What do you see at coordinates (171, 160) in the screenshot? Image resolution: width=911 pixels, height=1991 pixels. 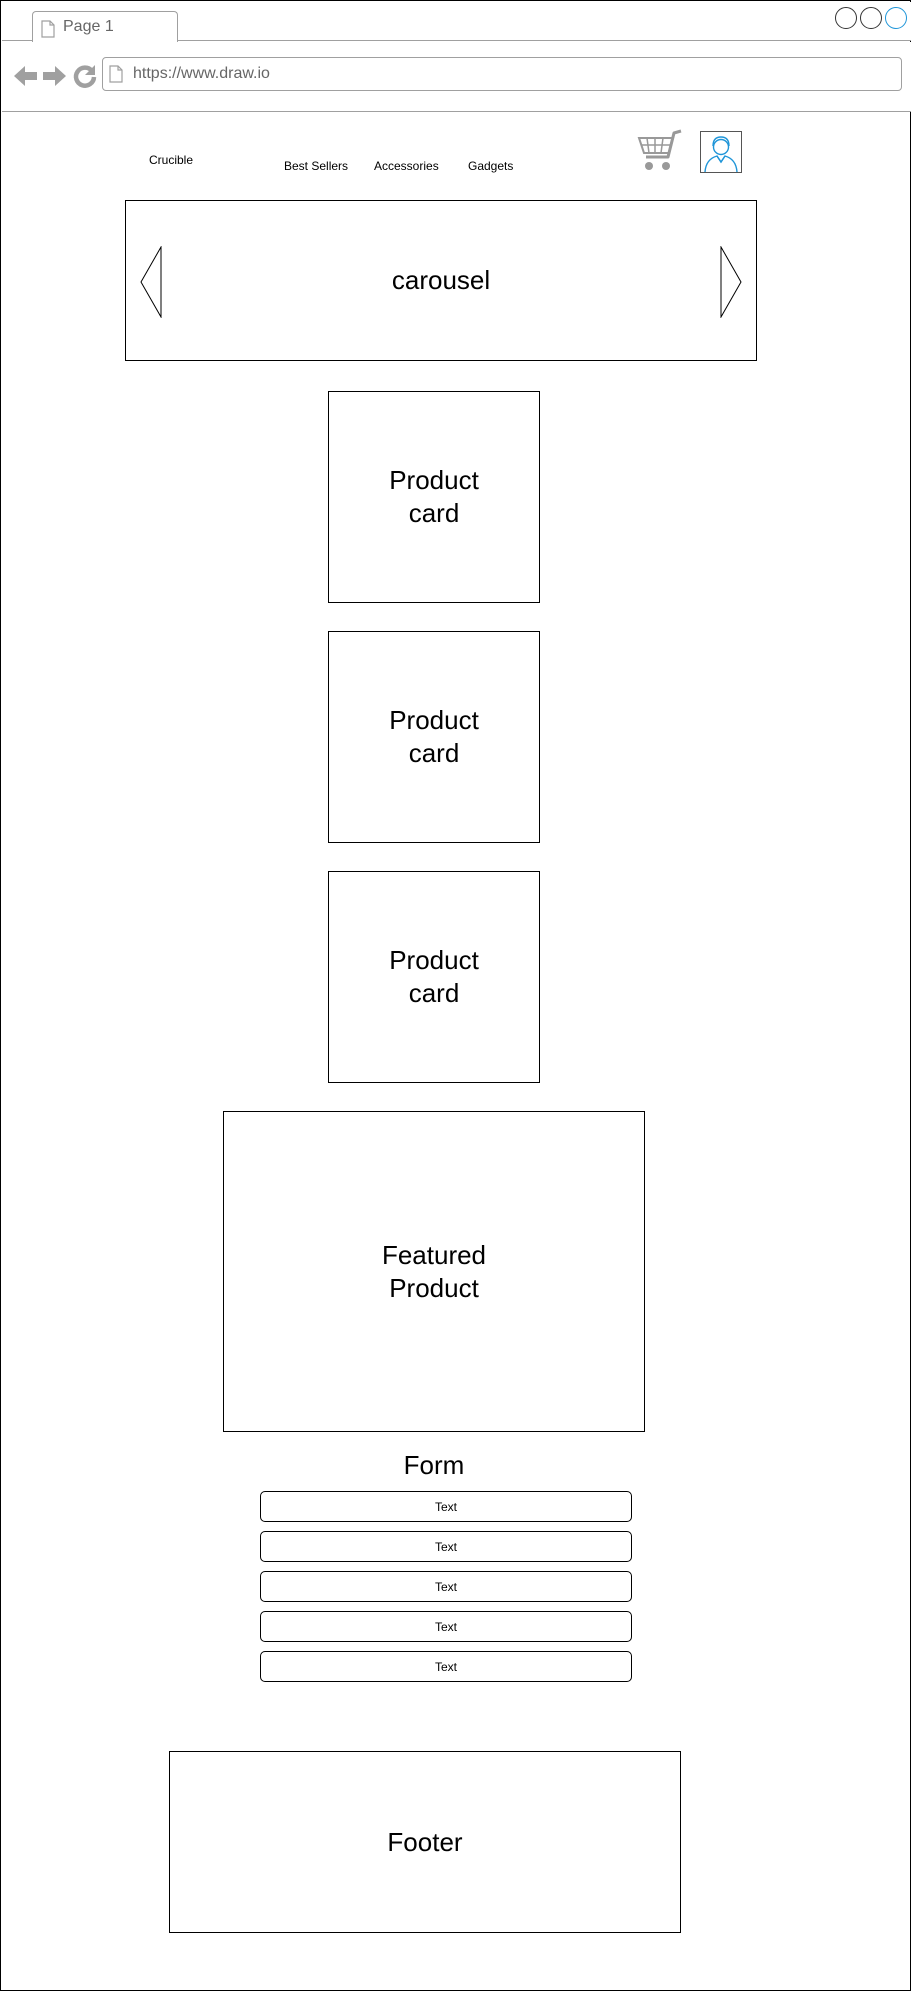 I see `brand-logo: Crucible` at bounding box center [171, 160].